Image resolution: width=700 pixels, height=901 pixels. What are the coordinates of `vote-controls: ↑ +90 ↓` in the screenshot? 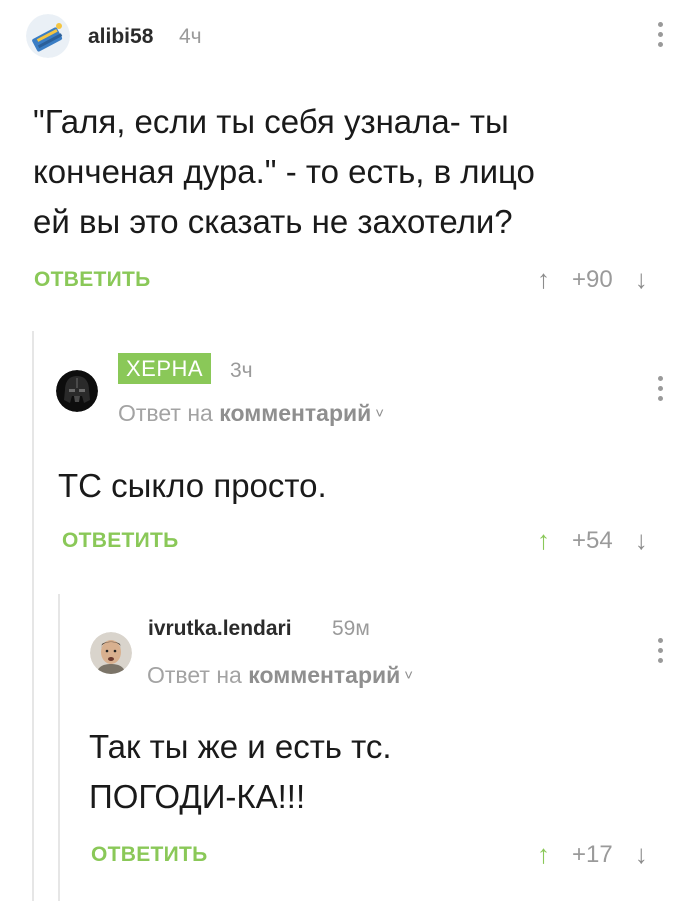 It's located at (592, 279).